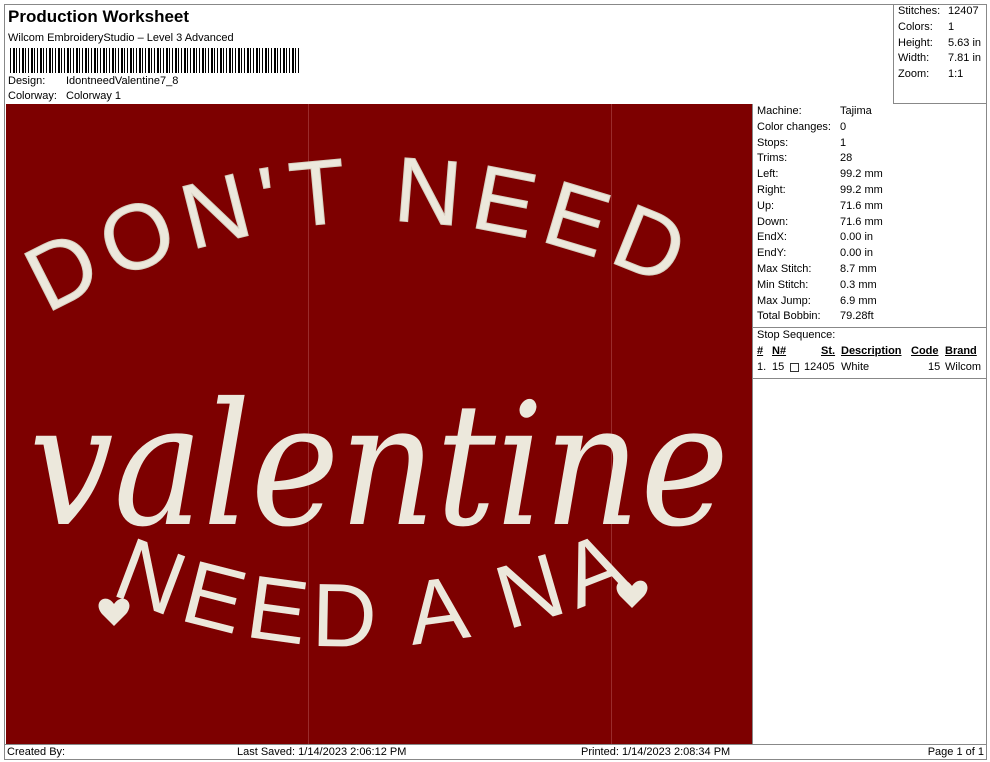 The width and height of the screenshot is (990, 762). I want to click on printed-date: Printed: 1/14/2023 2:08:34 PM, so click(656, 752).